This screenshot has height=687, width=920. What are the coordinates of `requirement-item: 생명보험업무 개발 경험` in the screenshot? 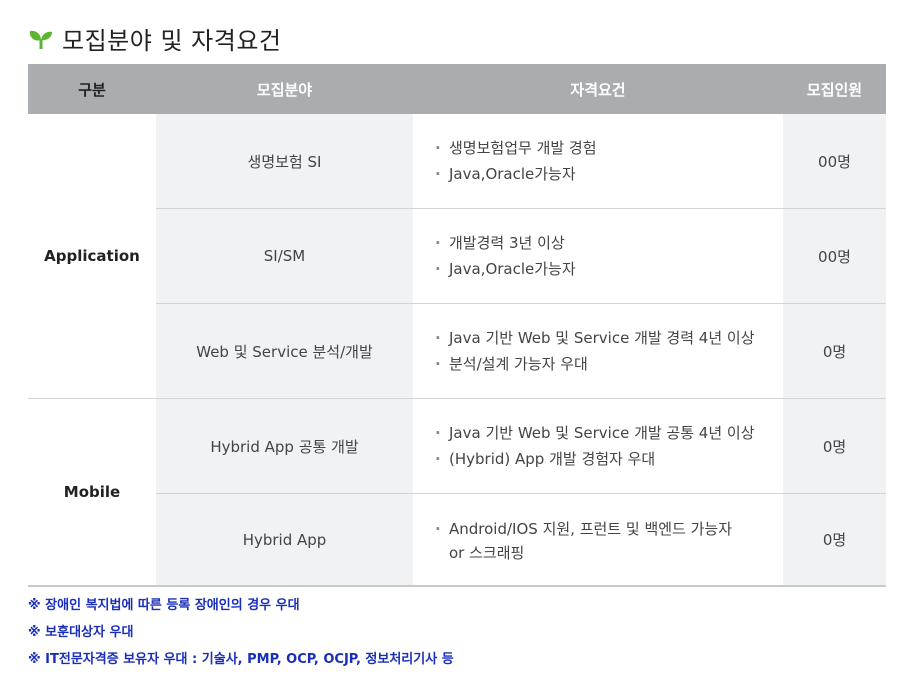 It's located at (609, 148).